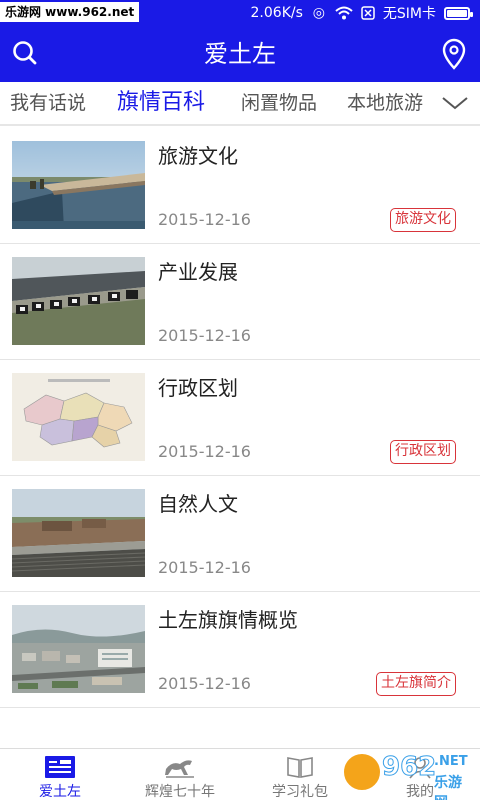 The width and height of the screenshot is (480, 800). What do you see at coordinates (385, 103) in the screenshot?
I see `tab-local-travel: 本地旅游` at bounding box center [385, 103].